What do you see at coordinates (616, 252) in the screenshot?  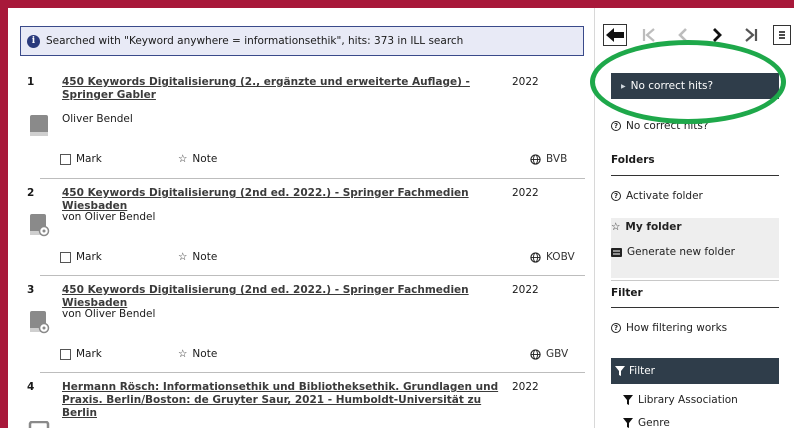 I see `folder-new-icon` at bounding box center [616, 252].